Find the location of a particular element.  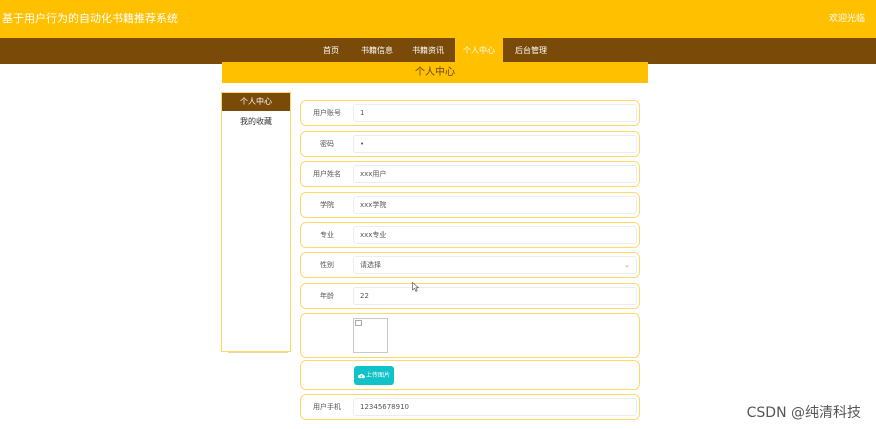

gender-select: 请选择 ⌄ is located at coordinates (495, 265).